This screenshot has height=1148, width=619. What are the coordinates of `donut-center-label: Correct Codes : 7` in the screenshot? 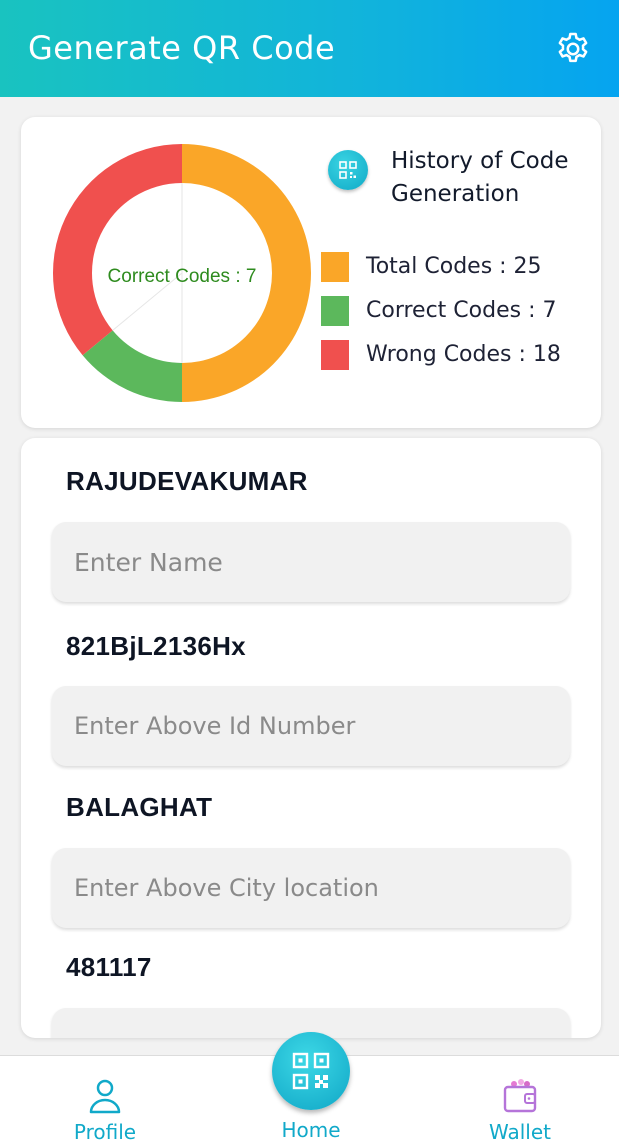 It's located at (182, 276).